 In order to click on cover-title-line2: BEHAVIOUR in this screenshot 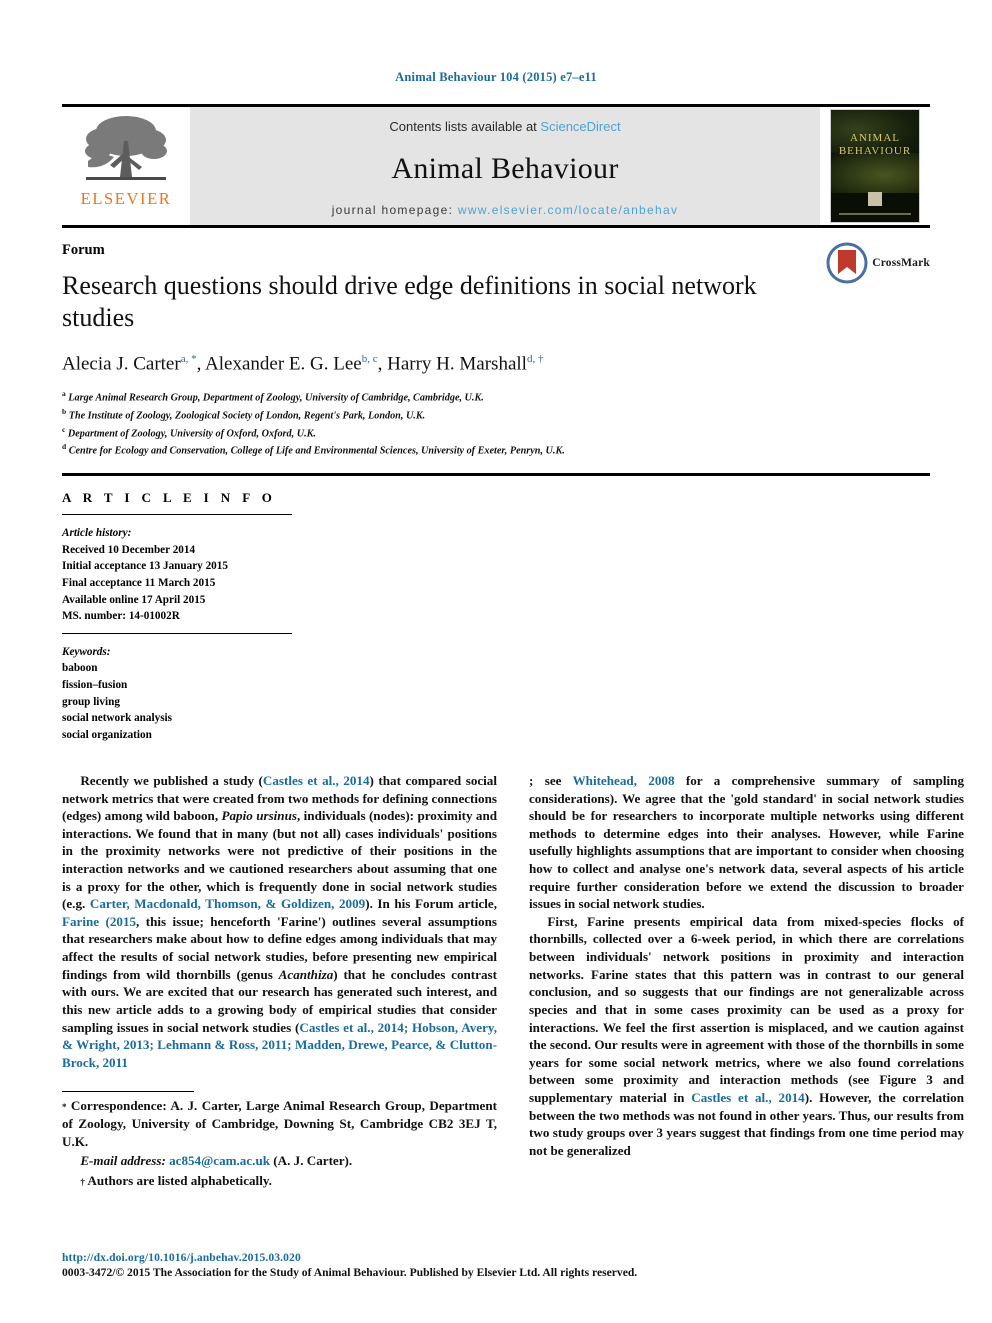, I will do `click(875, 151)`.